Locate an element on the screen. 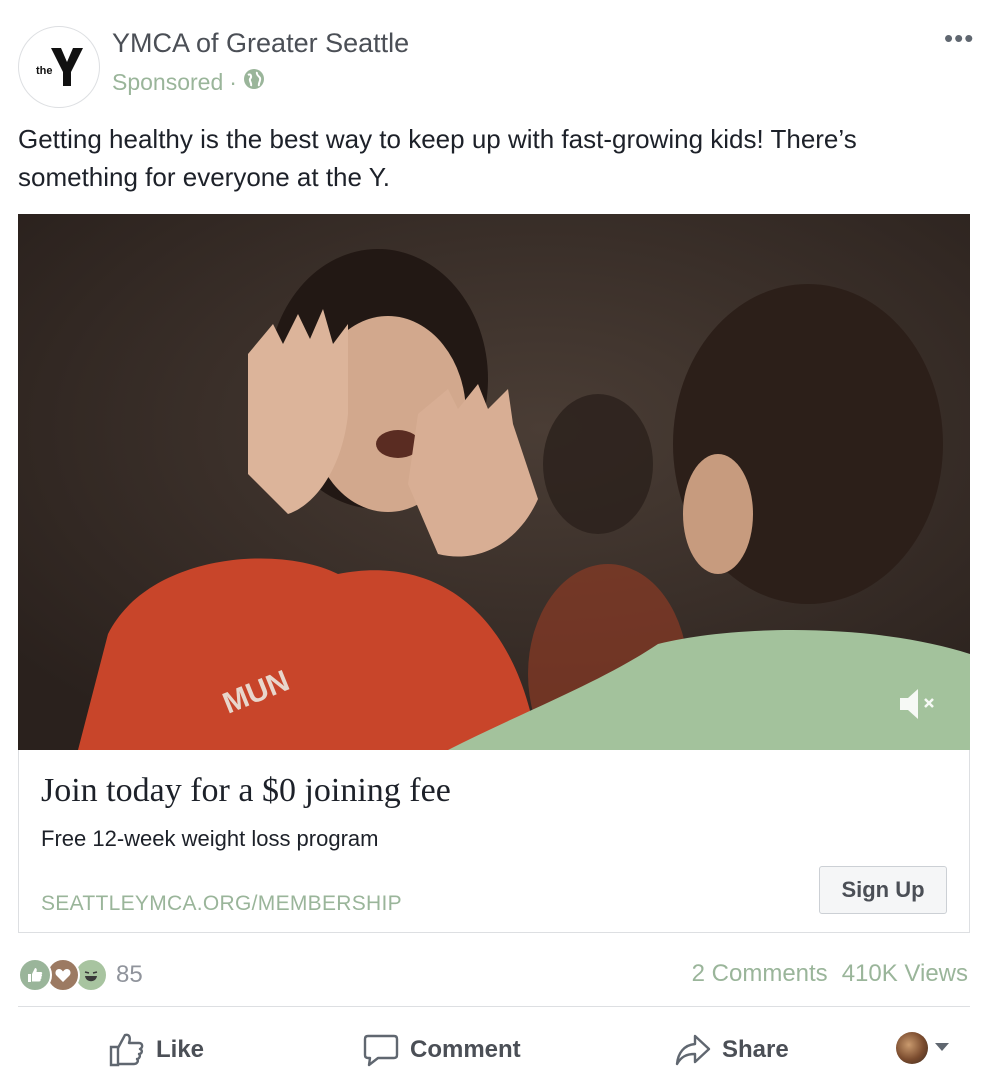 This screenshot has height=1082, width=990. card-description: Free 12-week weight loss program is located at coordinates (210, 838).